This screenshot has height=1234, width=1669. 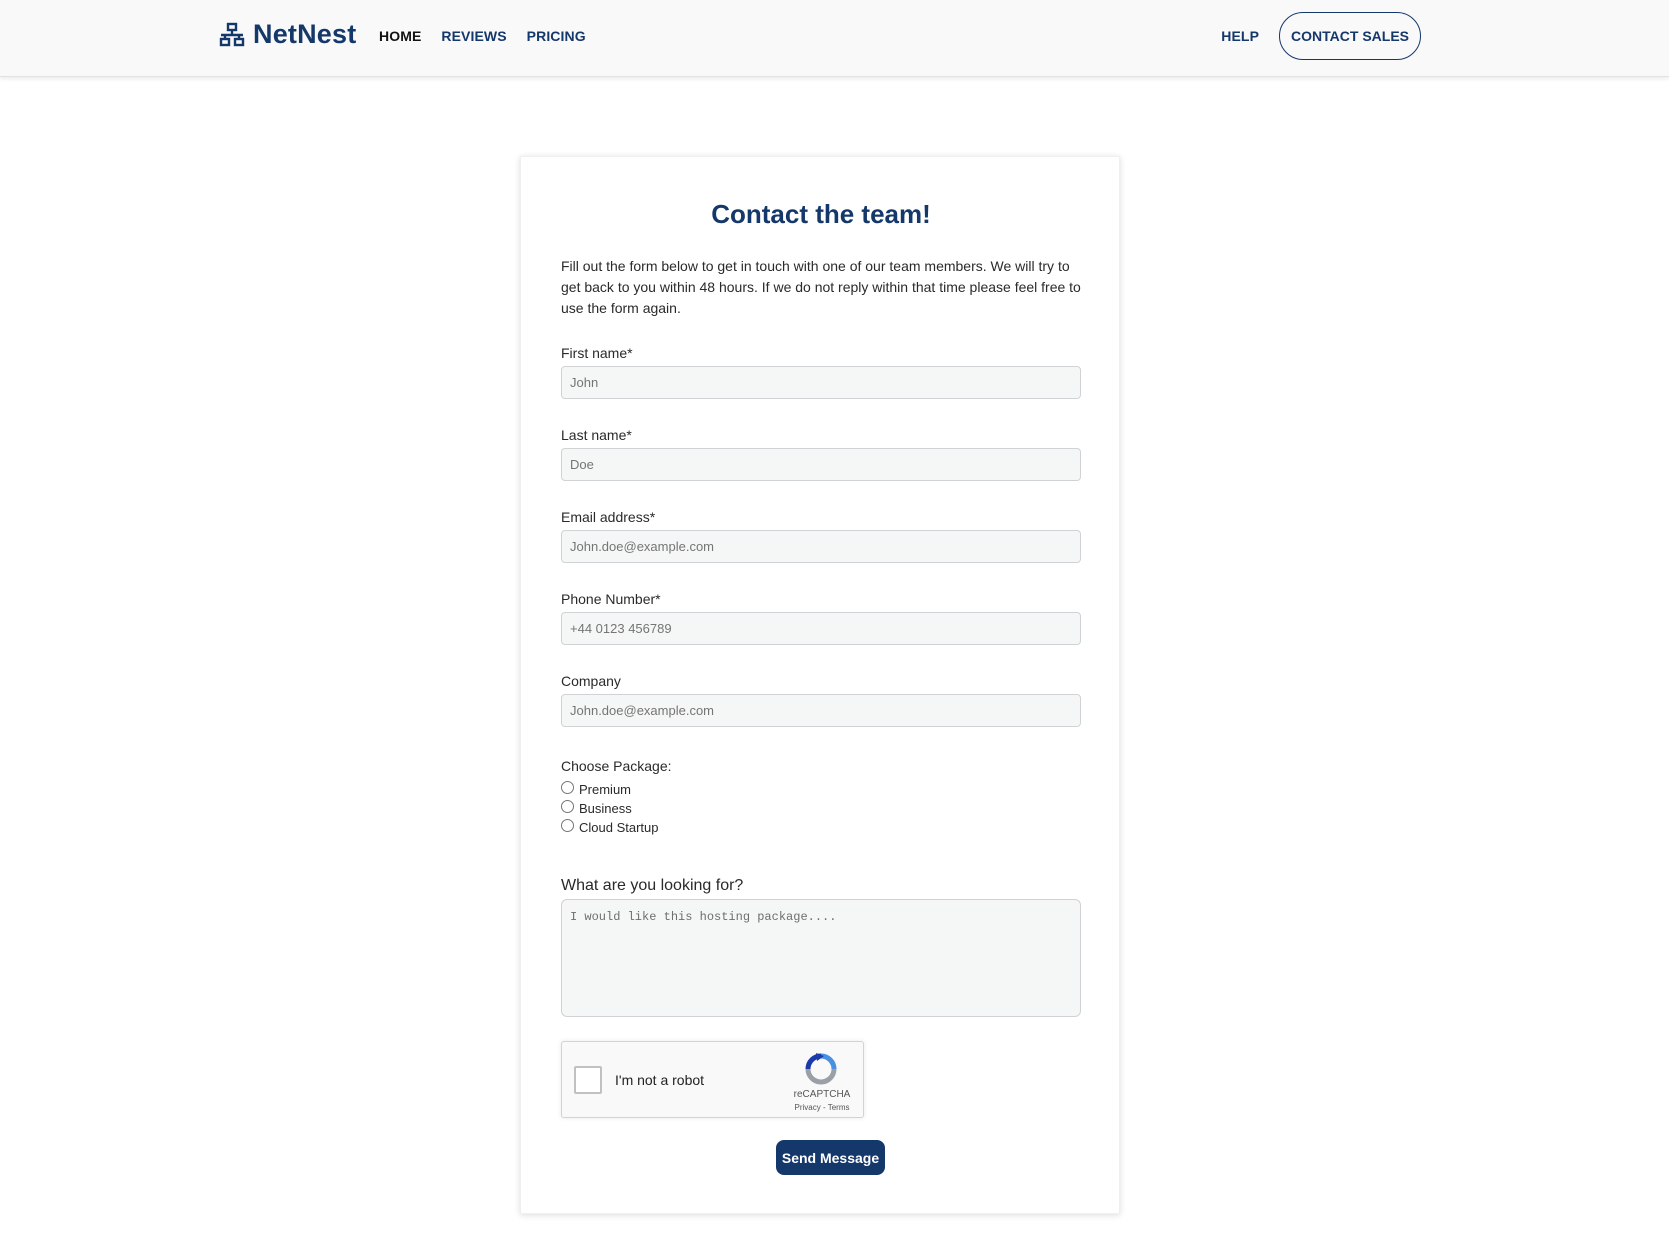 What do you see at coordinates (400, 36) in the screenshot?
I see `nav-home: HOME` at bounding box center [400, 36].